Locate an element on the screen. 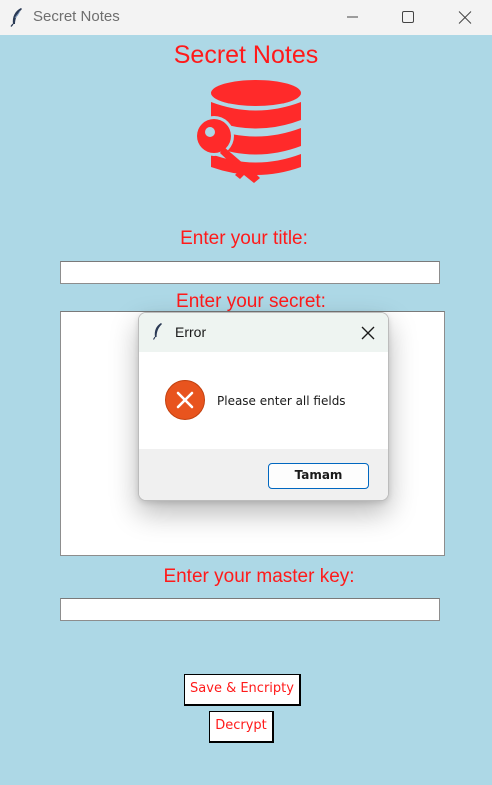 The image size is (492, 785). dialog-message: Please enter all fields is located at coordinates (281, 401).